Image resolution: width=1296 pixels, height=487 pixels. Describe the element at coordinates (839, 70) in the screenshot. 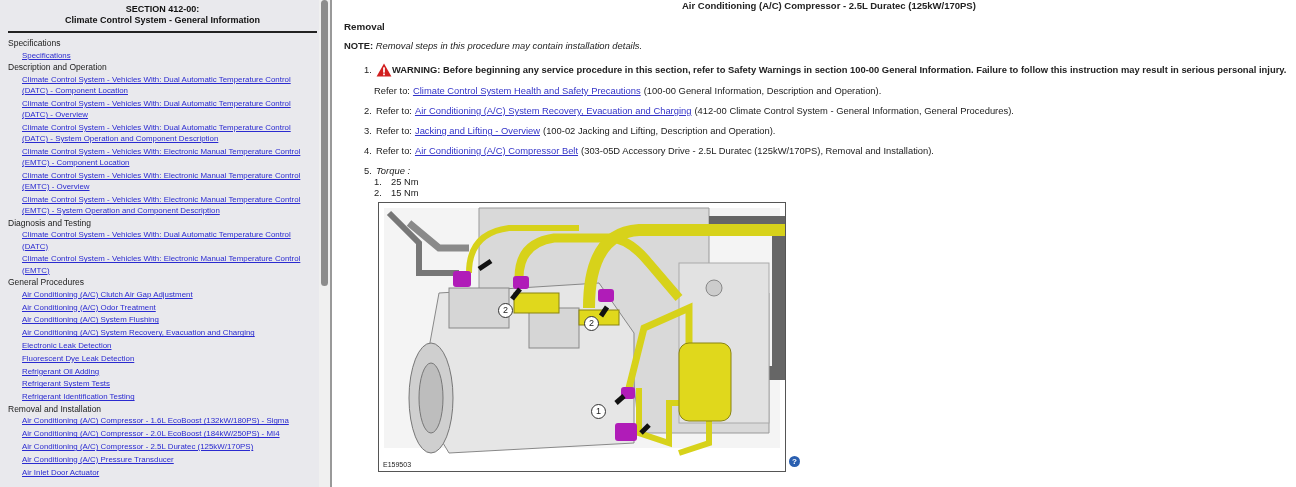

I see `warning-text: WARNING: Before beginning any service procedure in this section, refer to Safety Warnings in section 100-00 General Information. Failure to follow this instruction may result in serious personal injury.` at that location.